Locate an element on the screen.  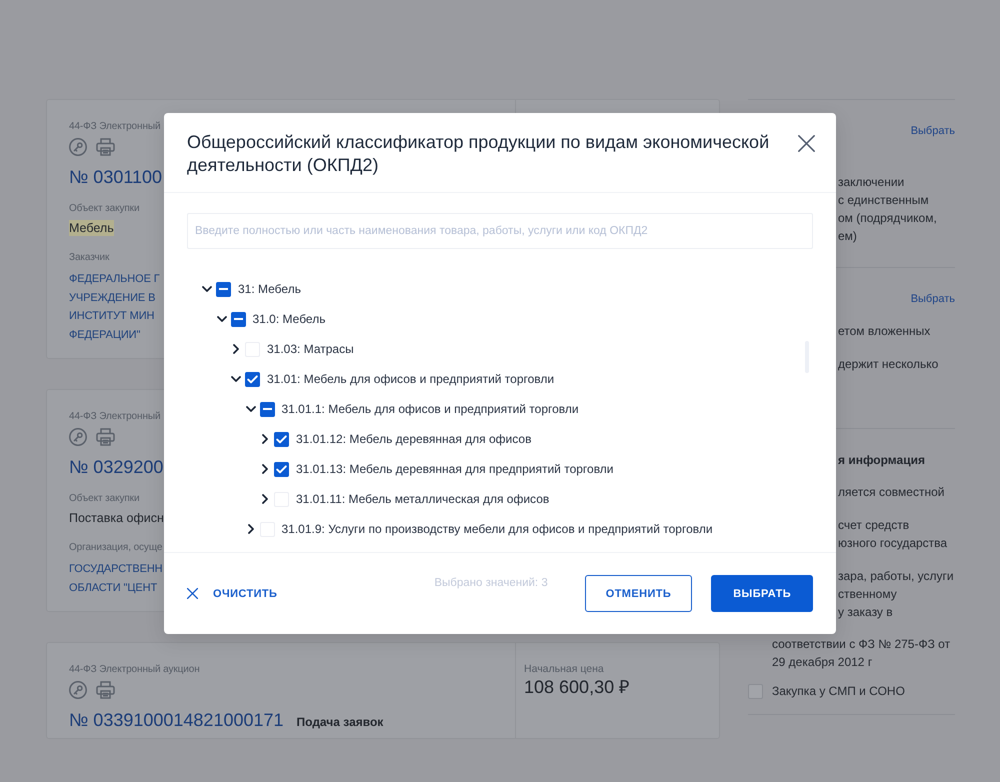
close-button is located at coordinates (806, 143).